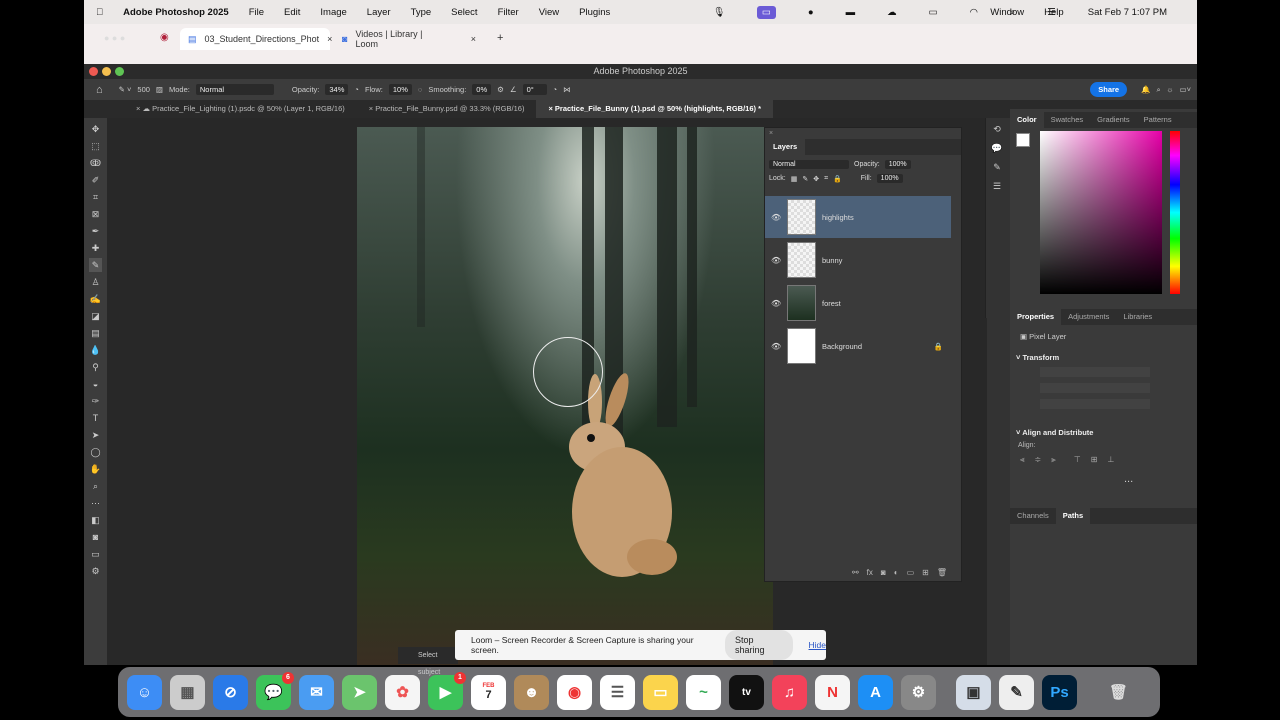 Image resolution: width=1280 pixels, height=720 pixels. Describe the element at coordinates (187, 692) in the screenshot. I see `launchpad-icon: ▦` at that location.